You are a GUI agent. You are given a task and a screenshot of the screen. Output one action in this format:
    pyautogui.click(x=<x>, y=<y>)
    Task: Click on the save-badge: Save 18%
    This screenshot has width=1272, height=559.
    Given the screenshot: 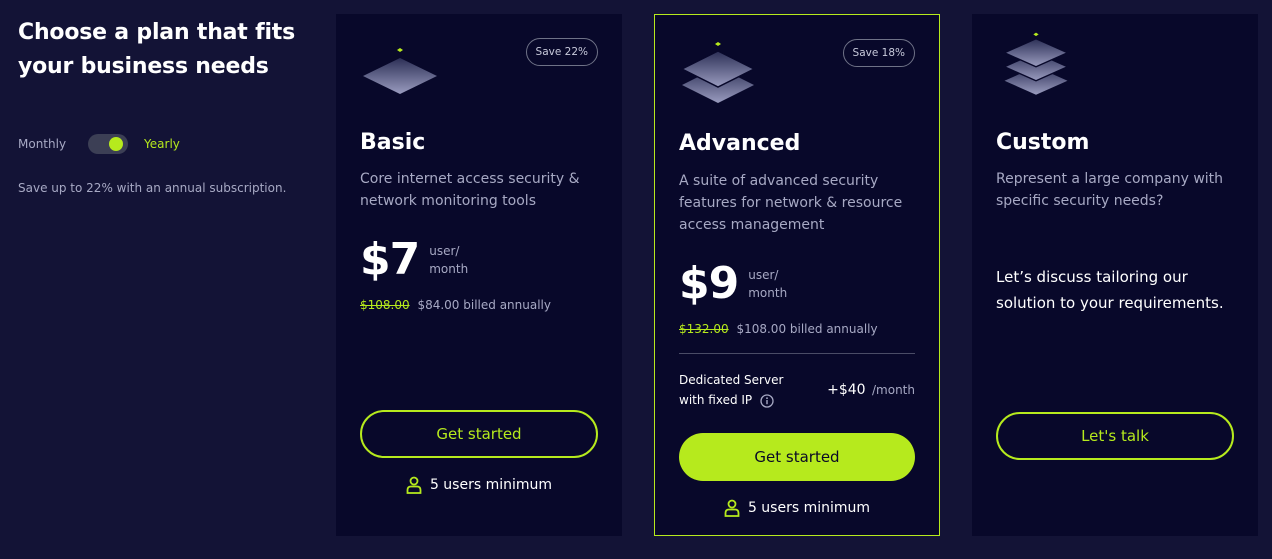 What is the action you would take?
    pyautogui.click(x=878, y=53)
    